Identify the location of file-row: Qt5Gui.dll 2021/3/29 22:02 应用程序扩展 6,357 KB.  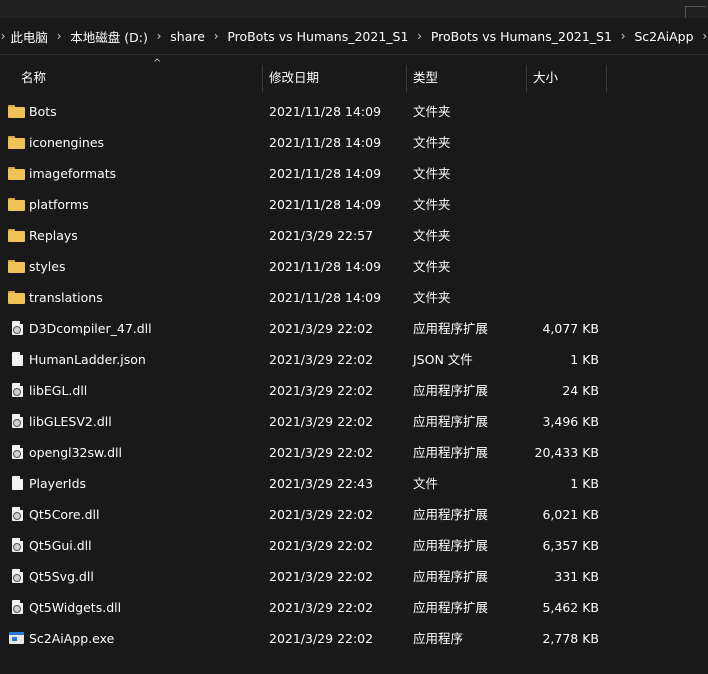
(354, 545).